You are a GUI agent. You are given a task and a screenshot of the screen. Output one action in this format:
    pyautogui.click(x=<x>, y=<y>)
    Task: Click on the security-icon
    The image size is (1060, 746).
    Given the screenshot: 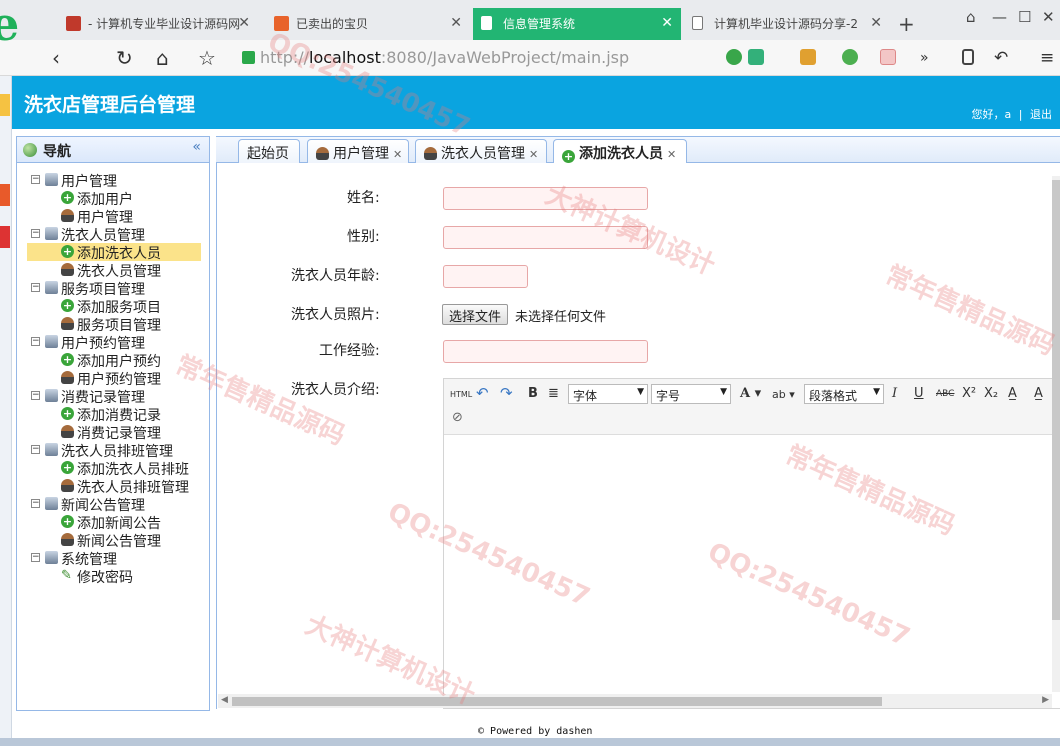 What is the action you would take?
    pyautogui.click(x=850, y=57)
    